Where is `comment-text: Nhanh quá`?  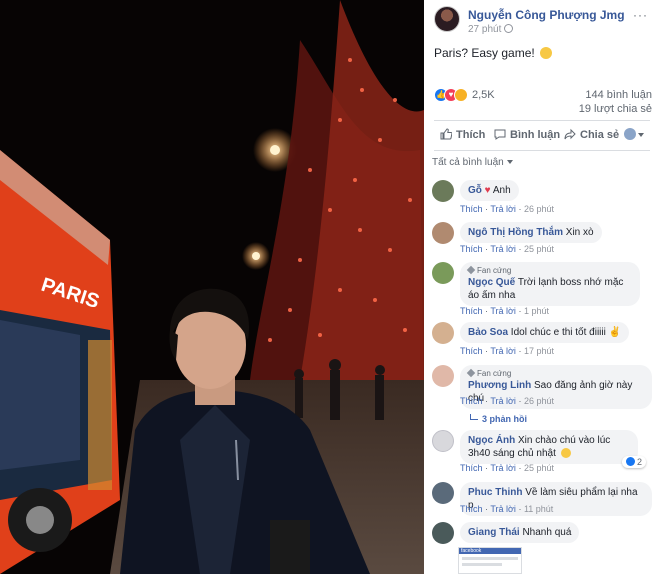
comment-text: Nhanh quá is located at coordinates (547, 532).